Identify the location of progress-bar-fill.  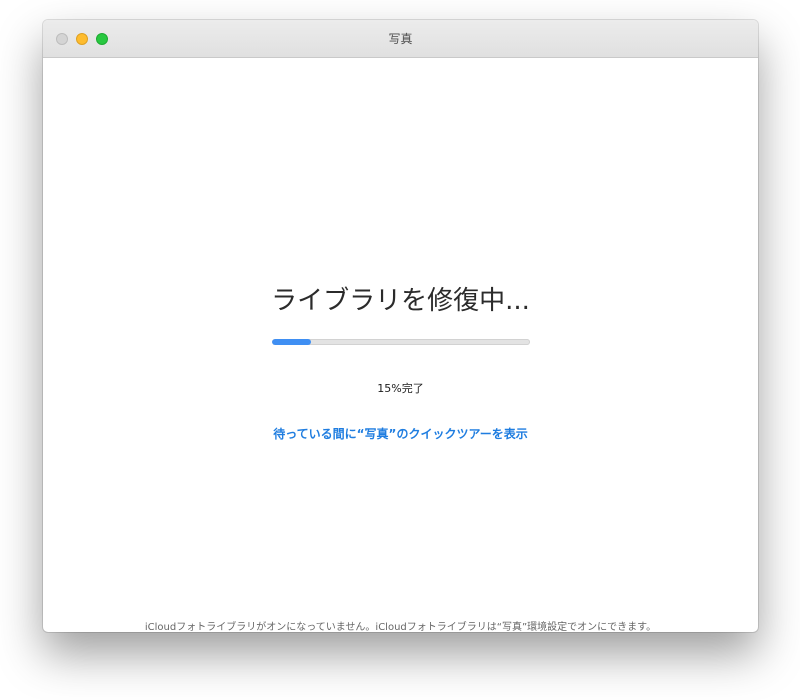
(291, 342).